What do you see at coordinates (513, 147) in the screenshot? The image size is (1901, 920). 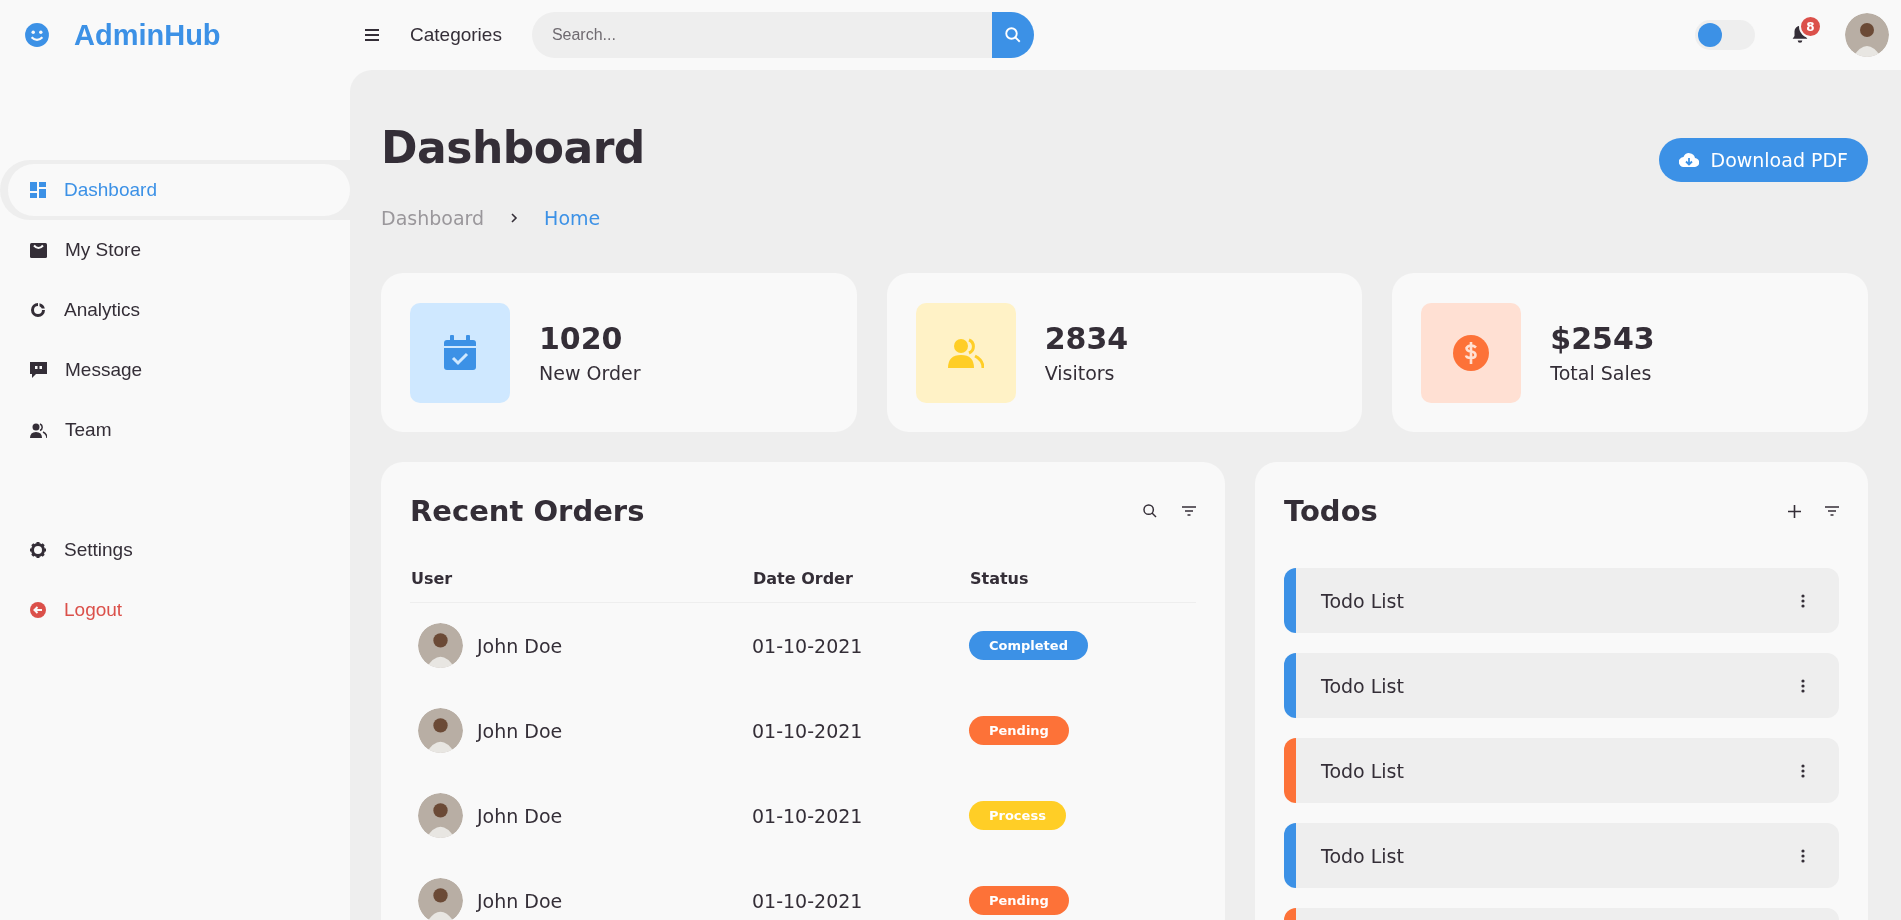 I see `page-title: Dashboard` at bounding box center [513, 147].